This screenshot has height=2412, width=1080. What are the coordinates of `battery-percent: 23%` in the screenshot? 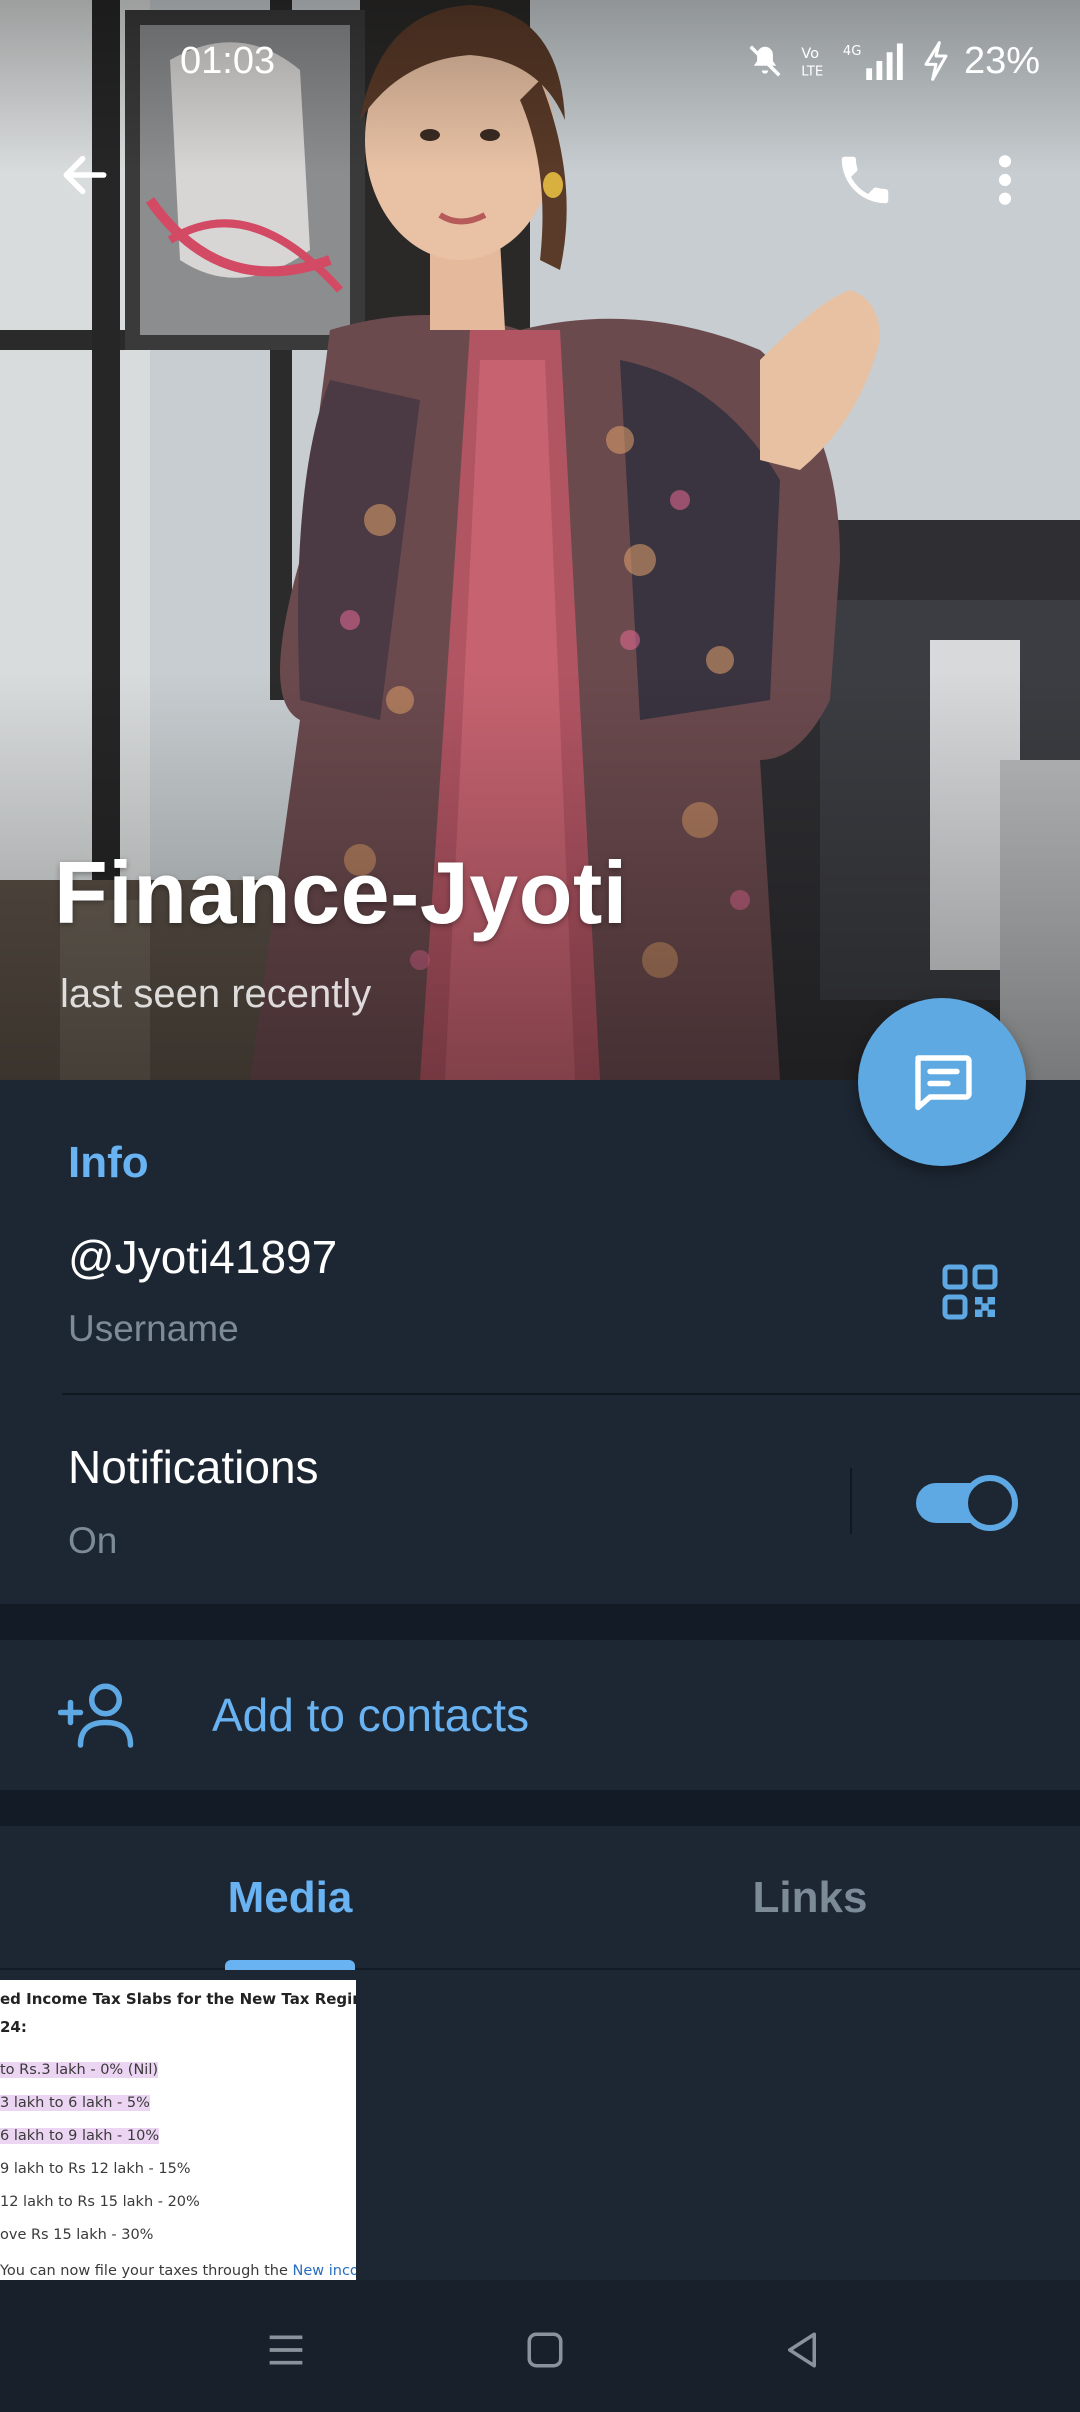 It's located at (1001, 60).